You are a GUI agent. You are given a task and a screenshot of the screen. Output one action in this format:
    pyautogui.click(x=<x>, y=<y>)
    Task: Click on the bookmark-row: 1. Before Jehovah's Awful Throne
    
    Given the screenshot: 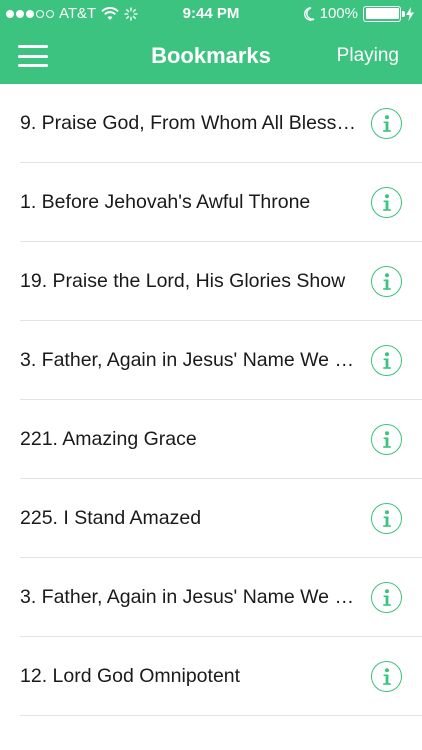 What is the action you would take?
    pyautogui.click(x=211, y=202)
    